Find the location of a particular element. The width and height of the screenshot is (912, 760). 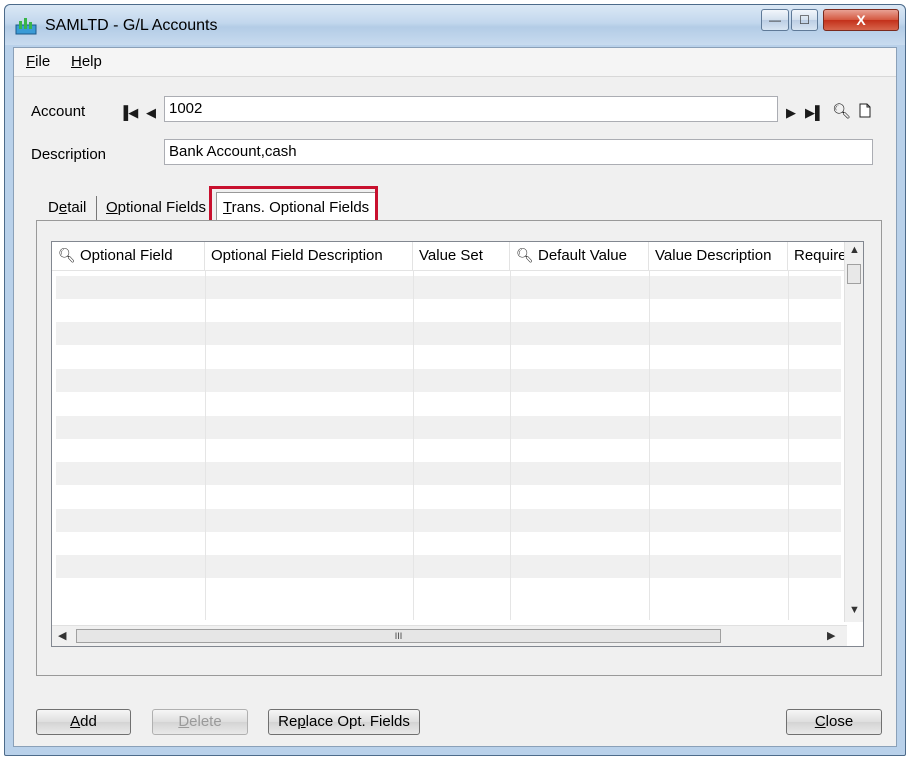

account-field: 1002 is located at coordinates (471, 109).